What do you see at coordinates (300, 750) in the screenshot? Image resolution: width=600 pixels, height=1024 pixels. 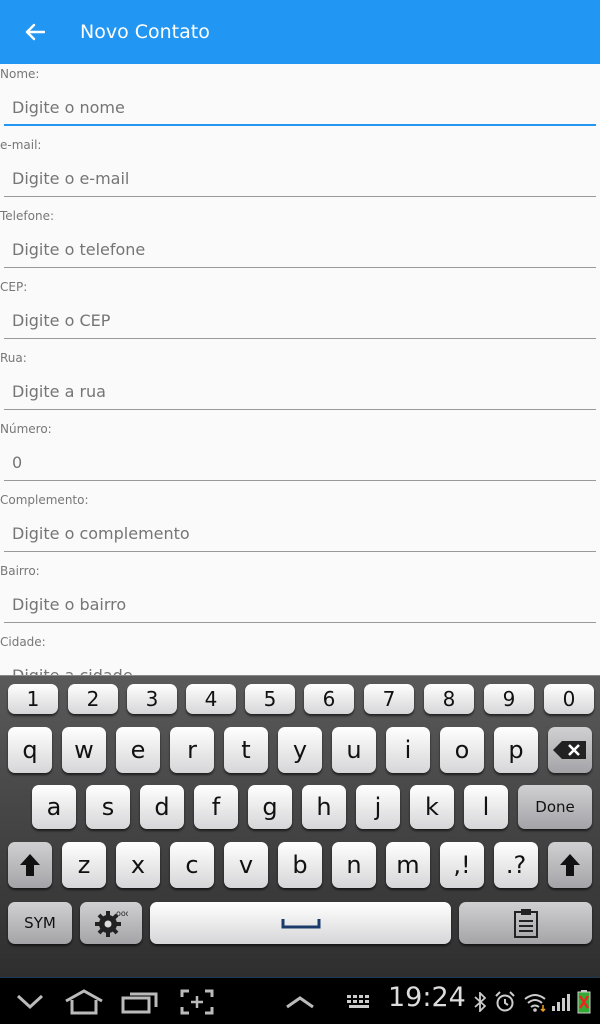 I see `key-y: y` at bounding box center [300, 750].